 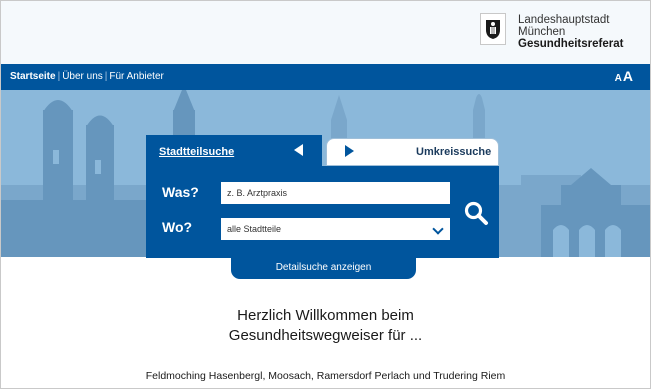 What do you see at coordinates (325, 77) in the screenshot?
I see `main-nav: Startseite | Über uns | Für Anbieter AA` at bounding box center [325, 77].